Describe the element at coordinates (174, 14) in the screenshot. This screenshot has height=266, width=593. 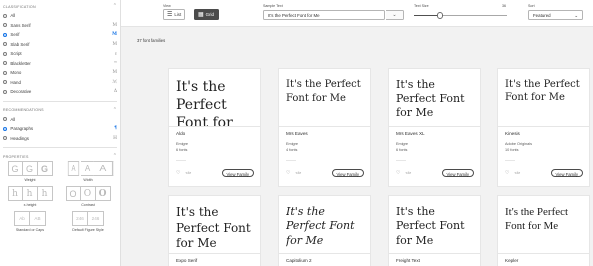
I see `list-view-button: ☰ List` at that location.